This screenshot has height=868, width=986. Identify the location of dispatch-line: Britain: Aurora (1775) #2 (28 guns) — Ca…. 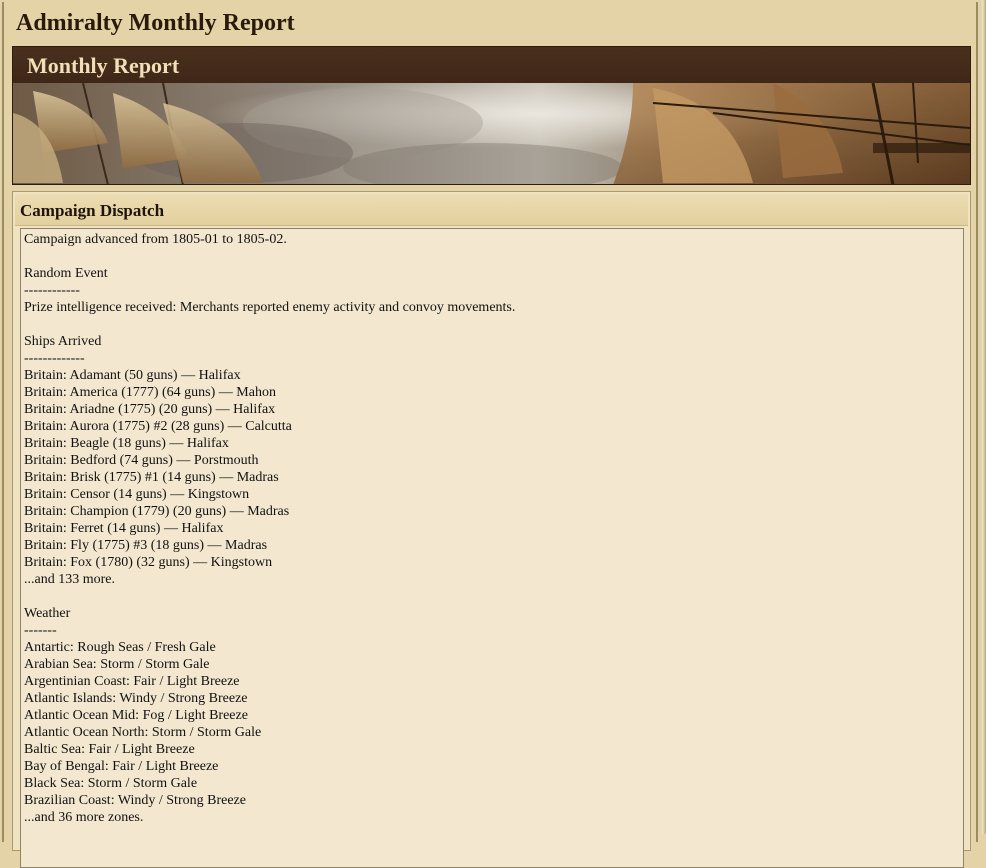
(158, 426).